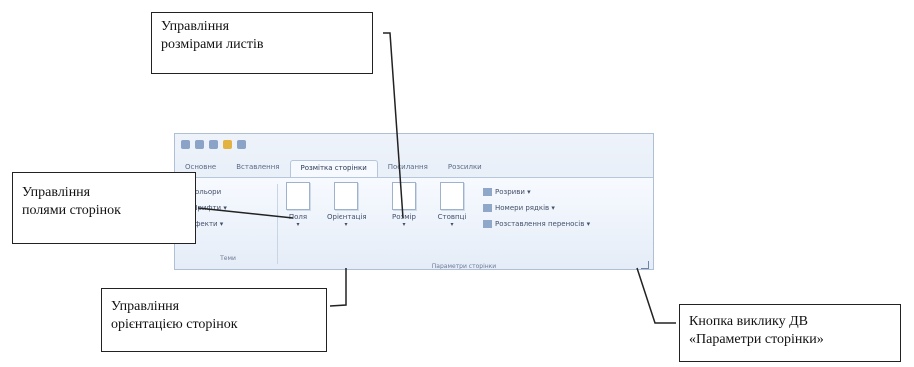  I want to click on callout-orientation: Управління орієнтацією сторінок, so click(214, 320).